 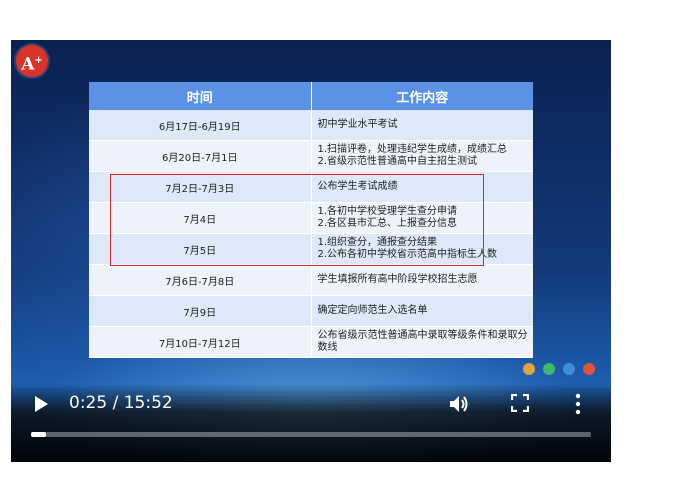 What do you see at coordinates (407, 254) in the screenshot?
I see `work-line: 2.公布各初中学校省示范高中指标生人数` at bounding box center [407, 254].